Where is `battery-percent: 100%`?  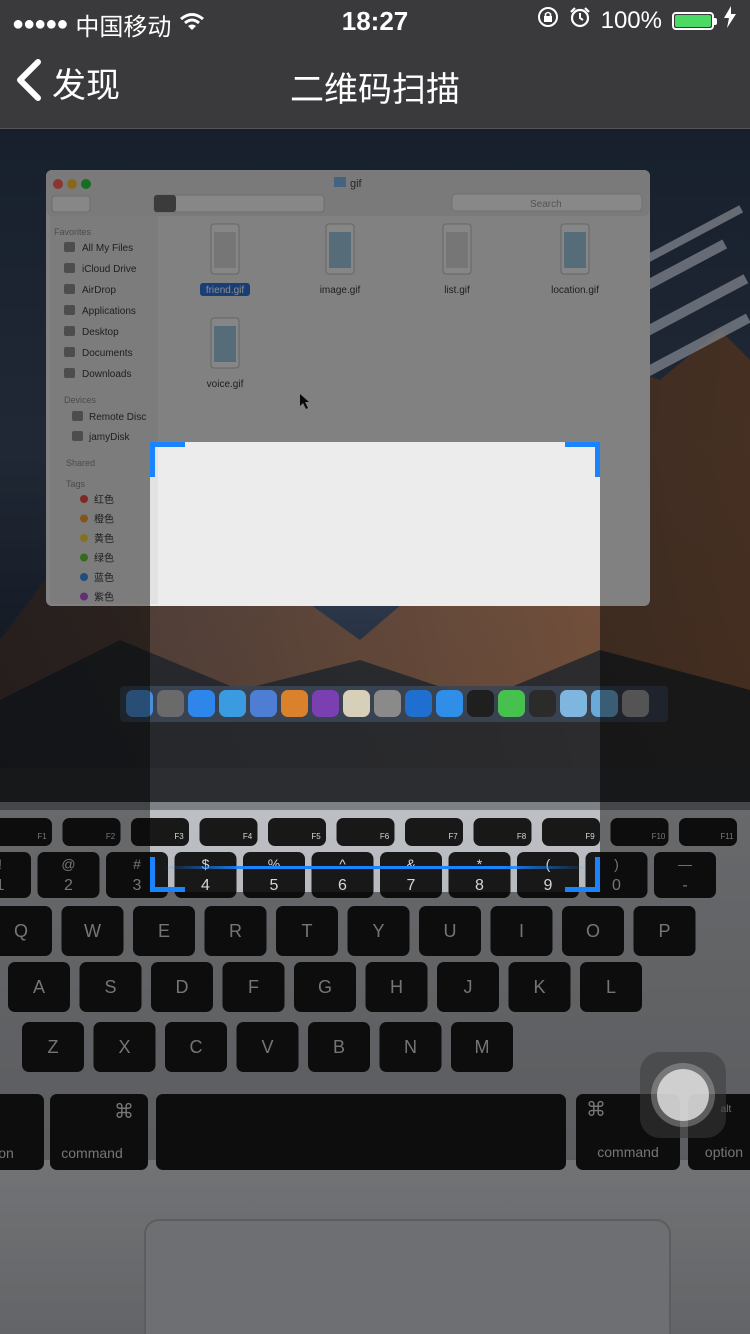 battery-percent: 100% is located at coordinates (631, 20).